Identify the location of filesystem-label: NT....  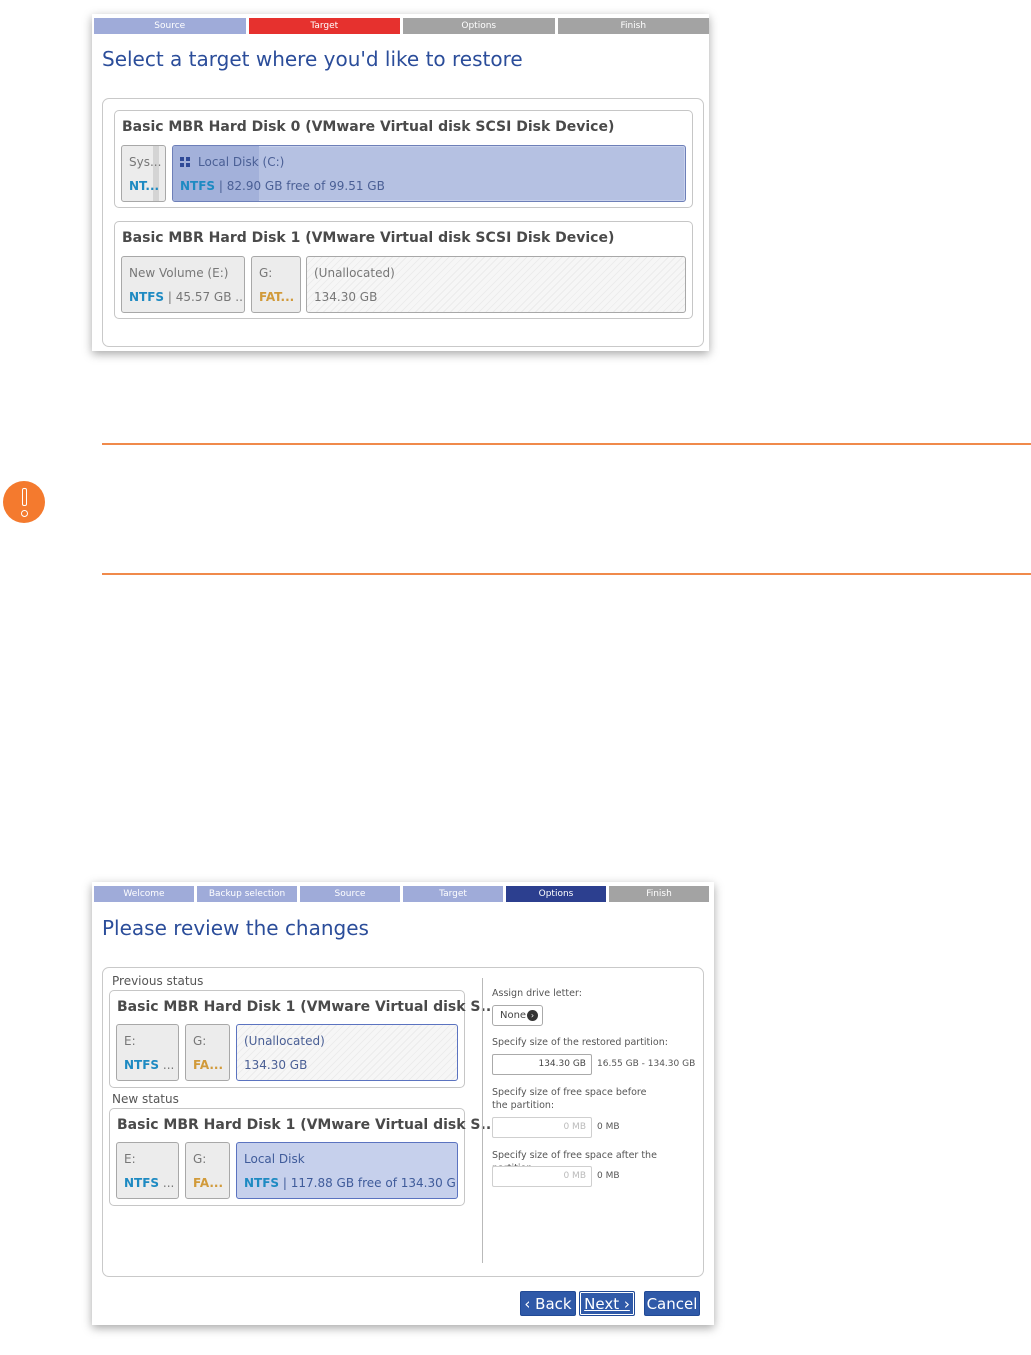
(144, 186).